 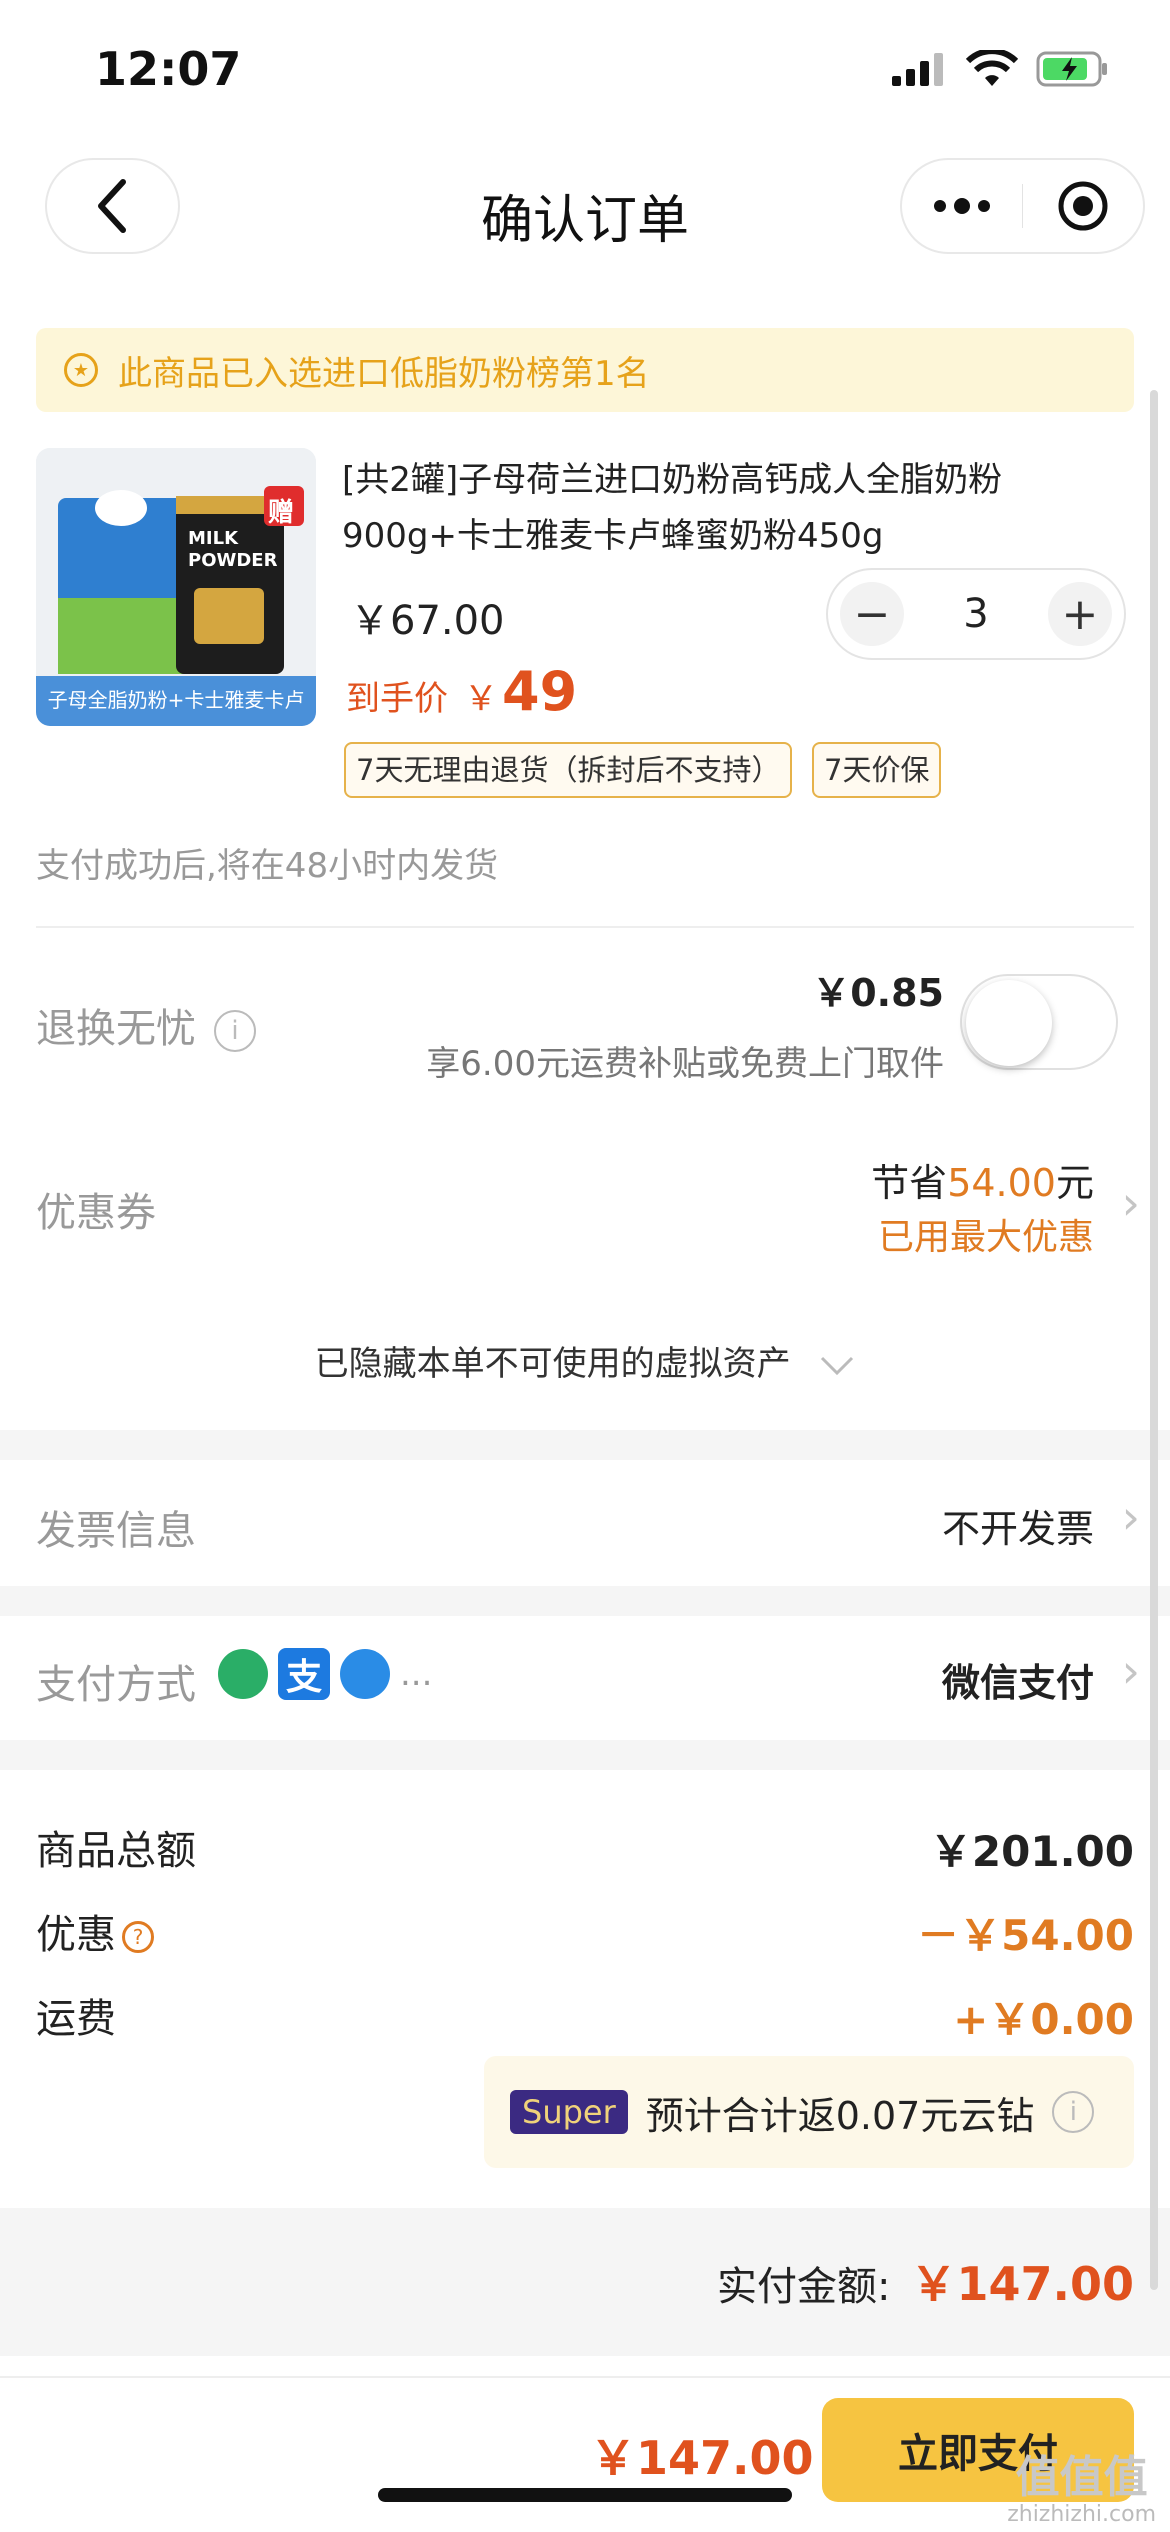 I want to click on return-worry-text: 退换无忧, so click(x=116, y=1029).